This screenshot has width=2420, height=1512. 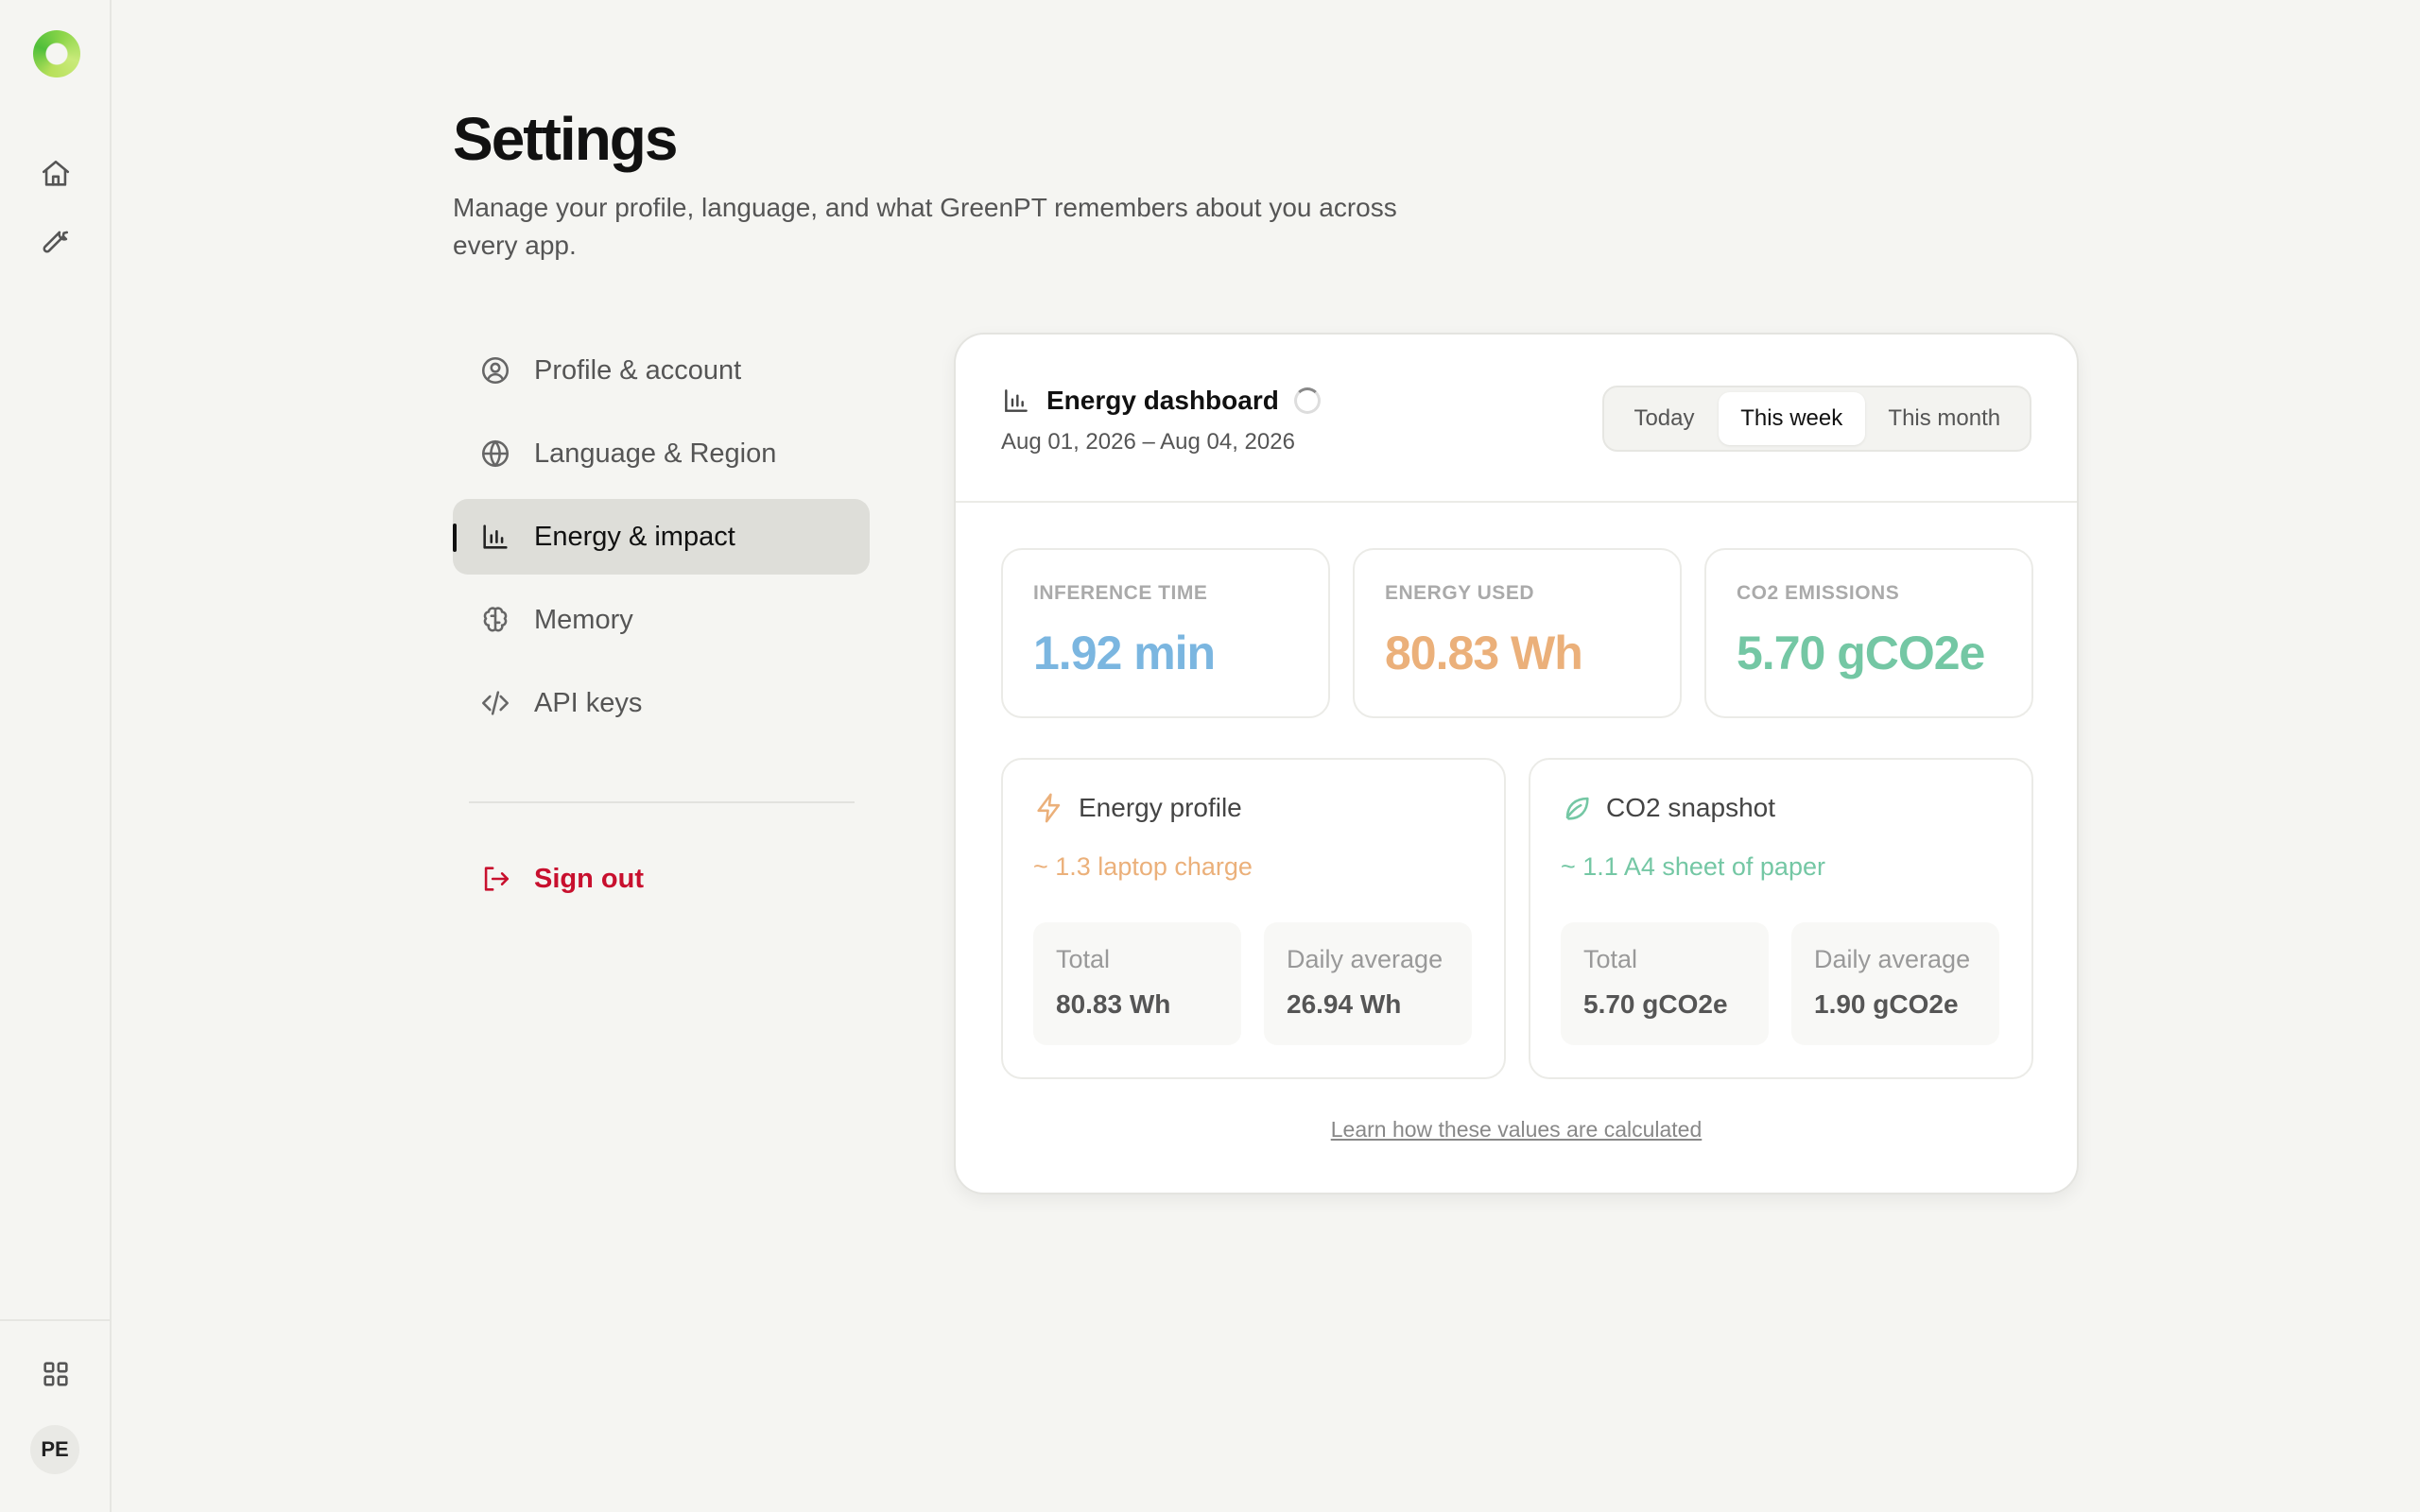 What do you see at coordinates (1665, 418) in the screenshot?
I see `period-today-button: Today` at bounding box center [1665, 418].